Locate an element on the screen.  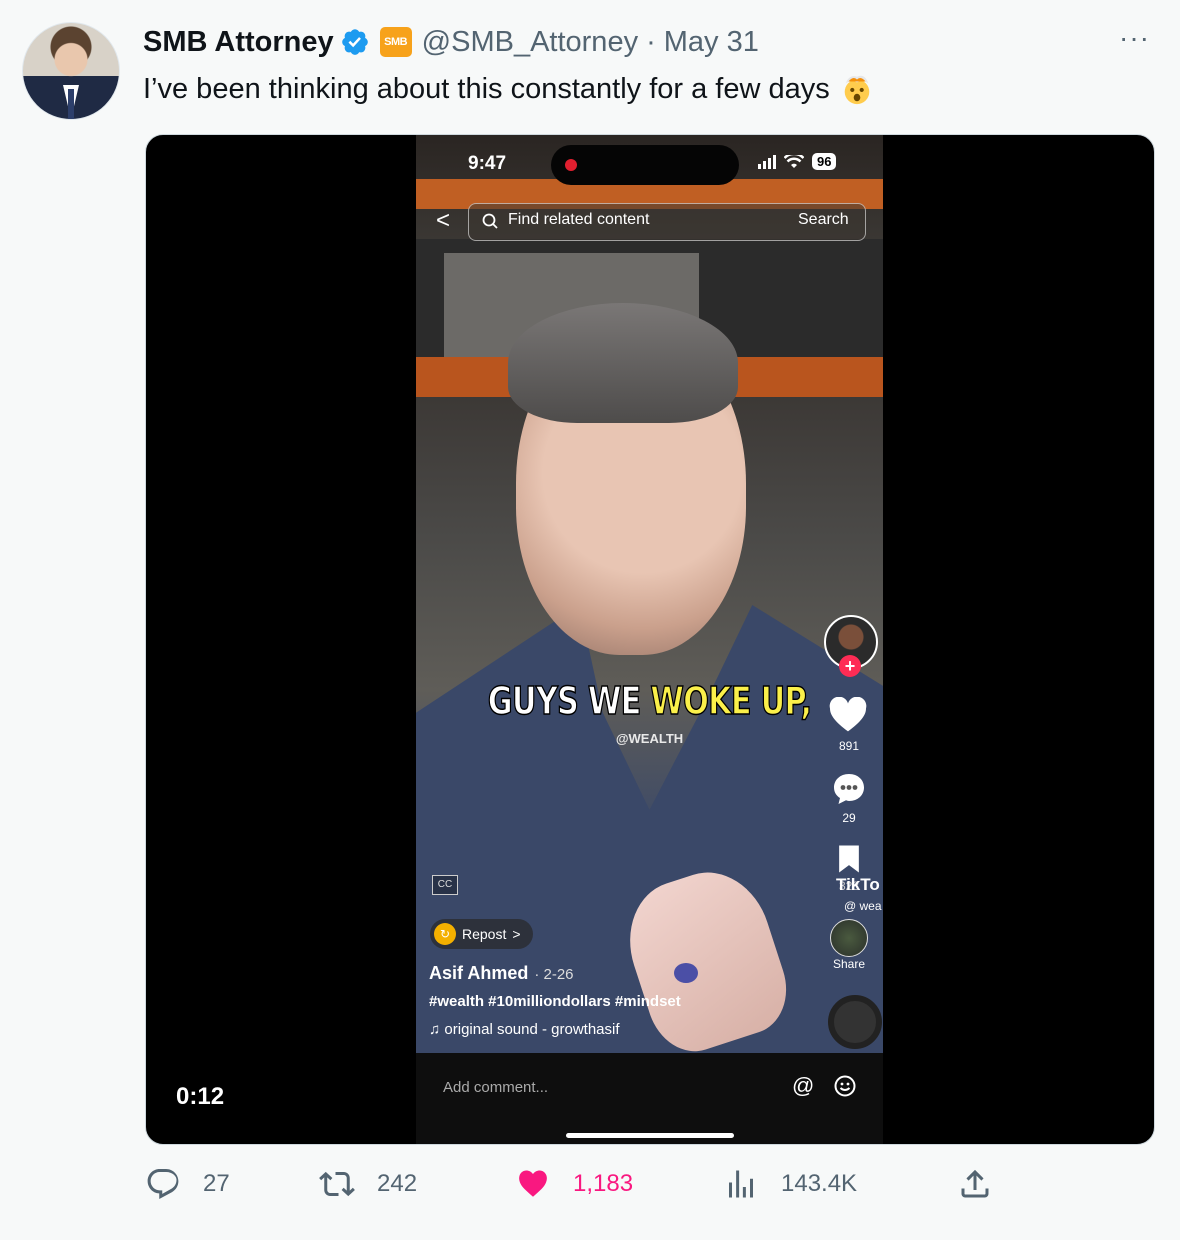
search-placeholder: Find related content is located at coordinates (579, 219).